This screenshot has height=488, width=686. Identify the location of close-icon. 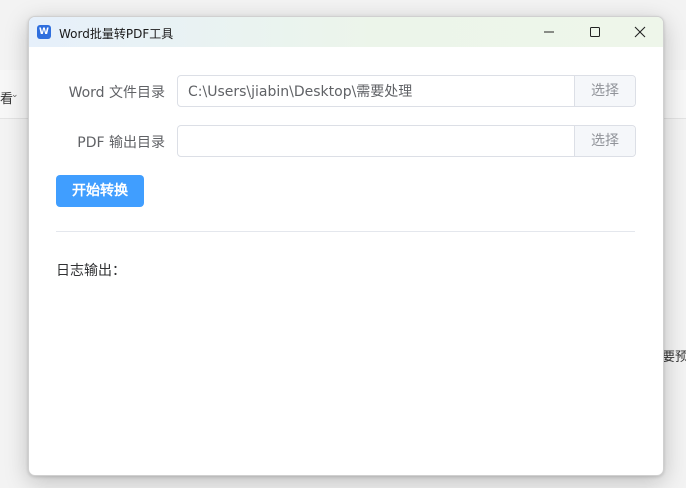
(640, 32).